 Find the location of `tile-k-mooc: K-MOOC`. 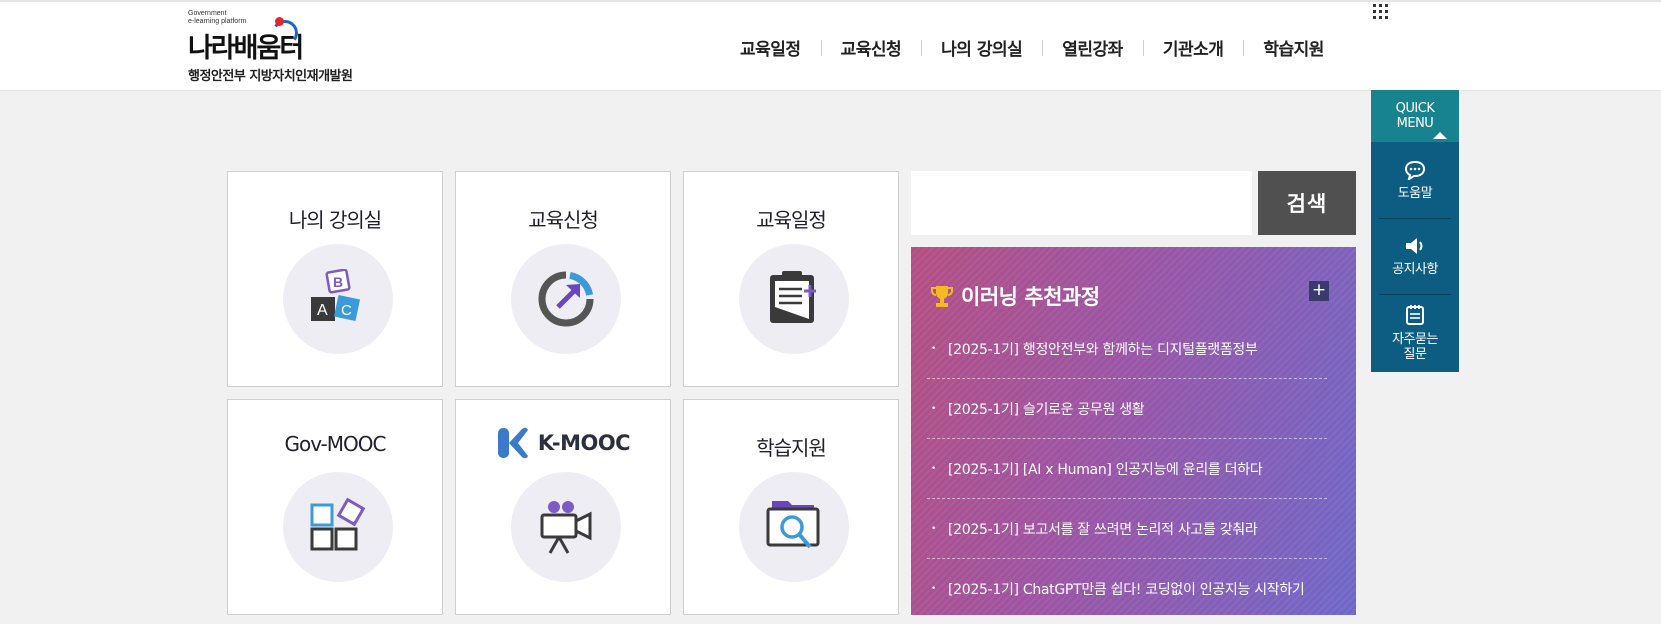

tile-k-mooc: K-MOOC is located at coordinates (563, 507).